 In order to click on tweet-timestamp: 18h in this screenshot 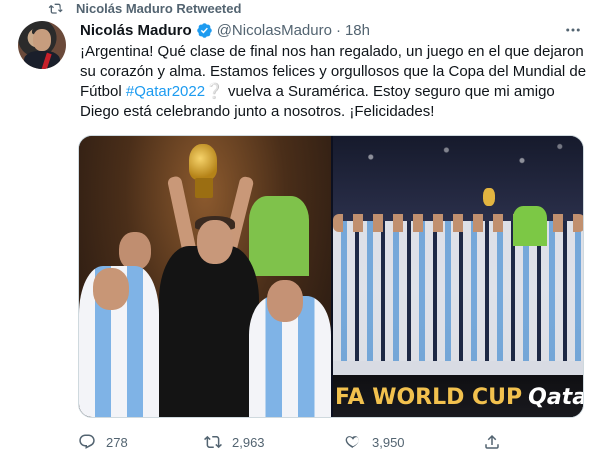, I will do `click(357, 30)`.